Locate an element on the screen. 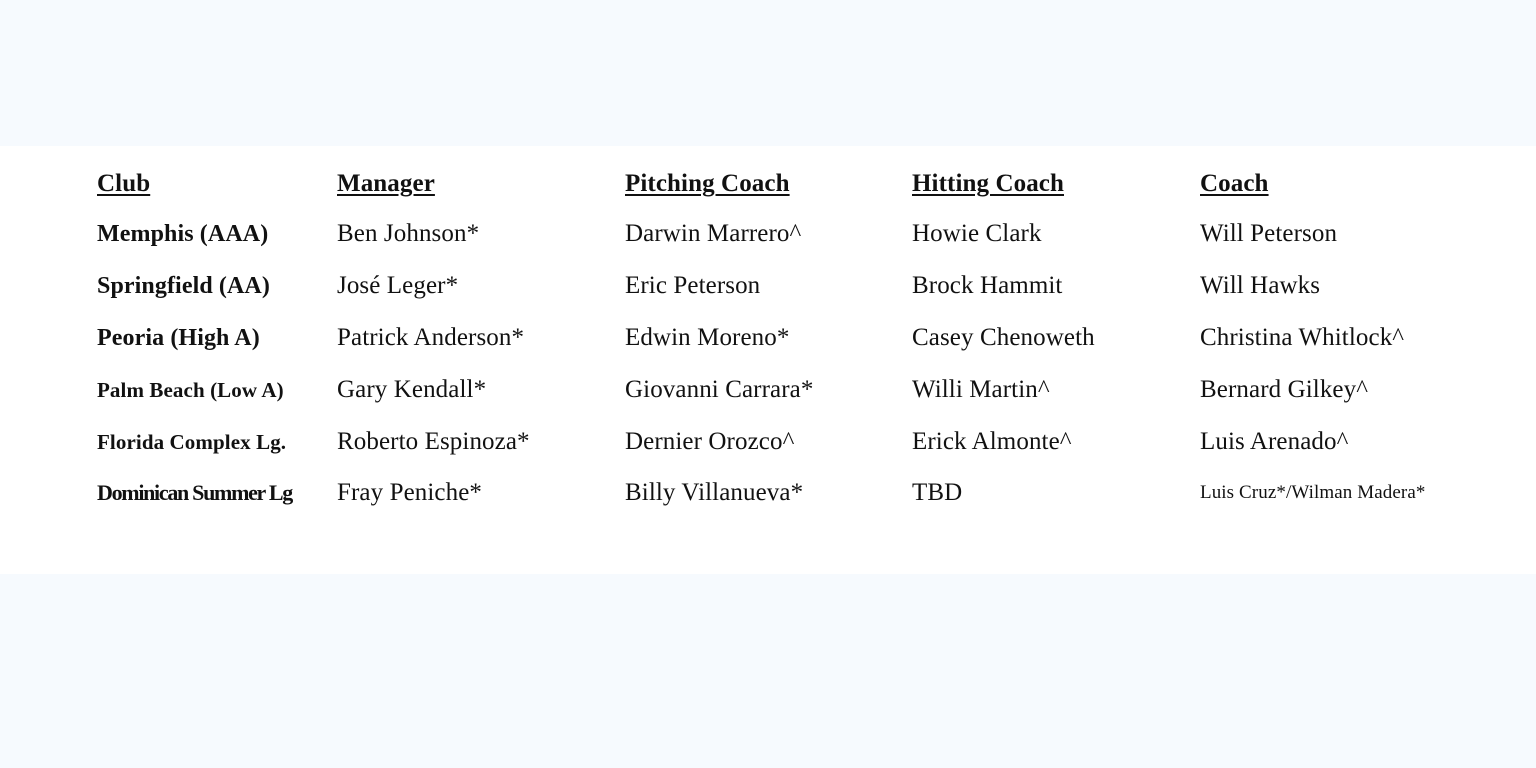  coach-name: Will Peterson is located at coordinates (1269, 233).